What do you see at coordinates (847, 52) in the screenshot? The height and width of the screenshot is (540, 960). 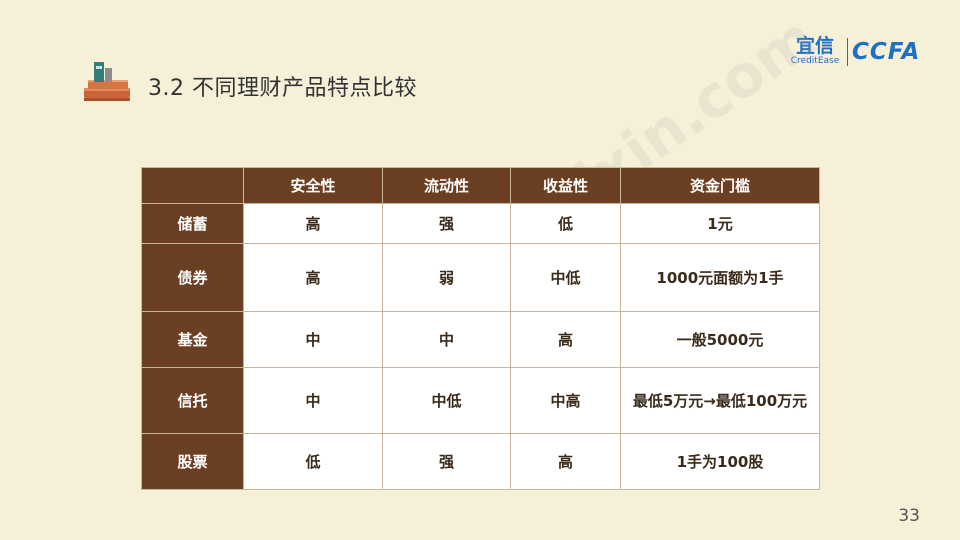 I see `logo-divider` at bounding box center [847, 52].